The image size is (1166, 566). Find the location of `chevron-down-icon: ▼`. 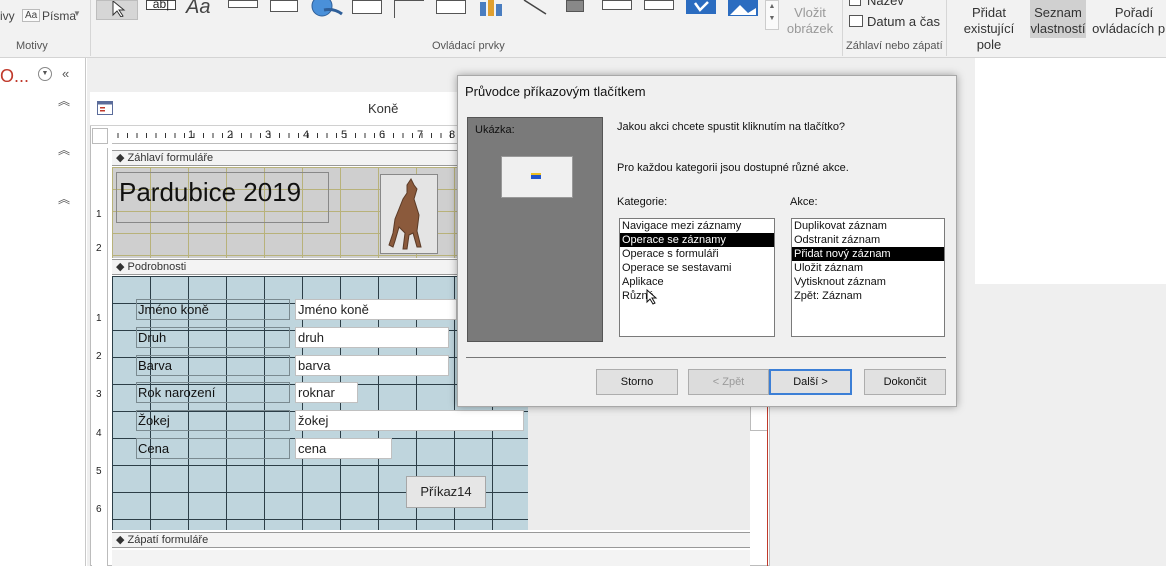

chevron-down-icon: ▼ is located at coordinates (77, 13).